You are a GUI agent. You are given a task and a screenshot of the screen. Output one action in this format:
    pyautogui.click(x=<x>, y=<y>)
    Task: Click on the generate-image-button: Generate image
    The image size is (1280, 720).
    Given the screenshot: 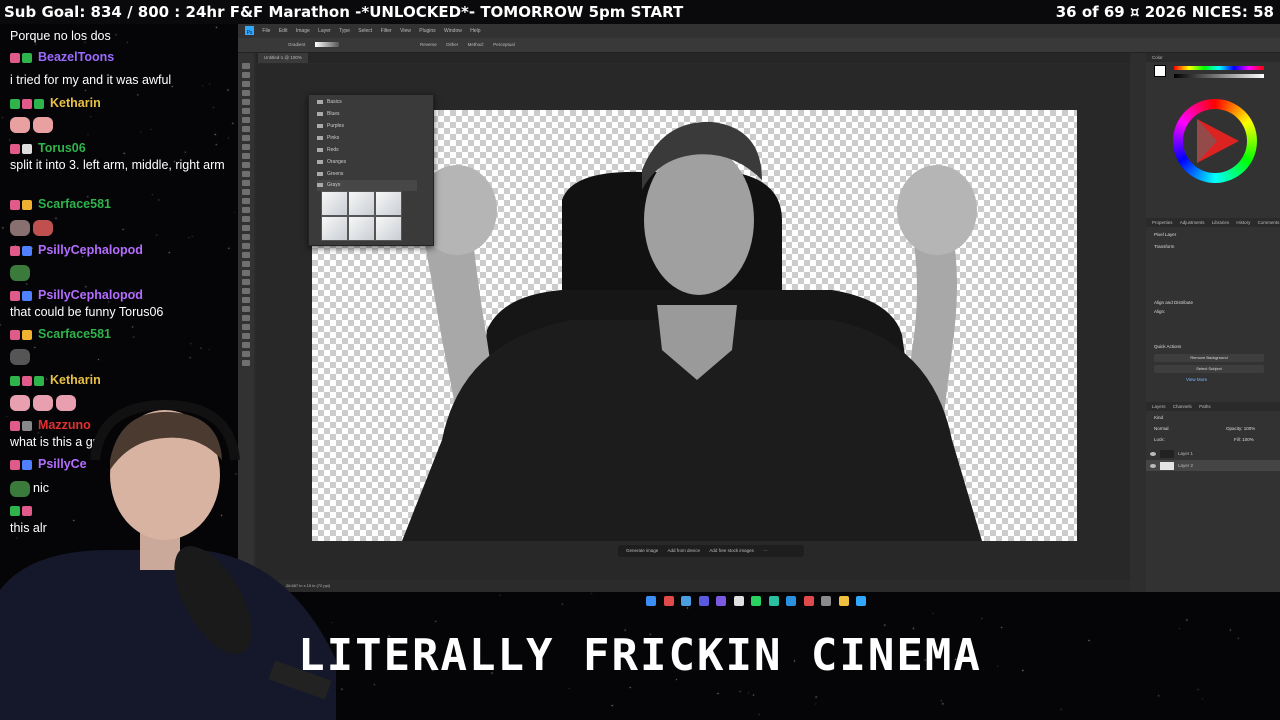 What is the action you would take?
    pyautogui.click(x=642, y=551)
    